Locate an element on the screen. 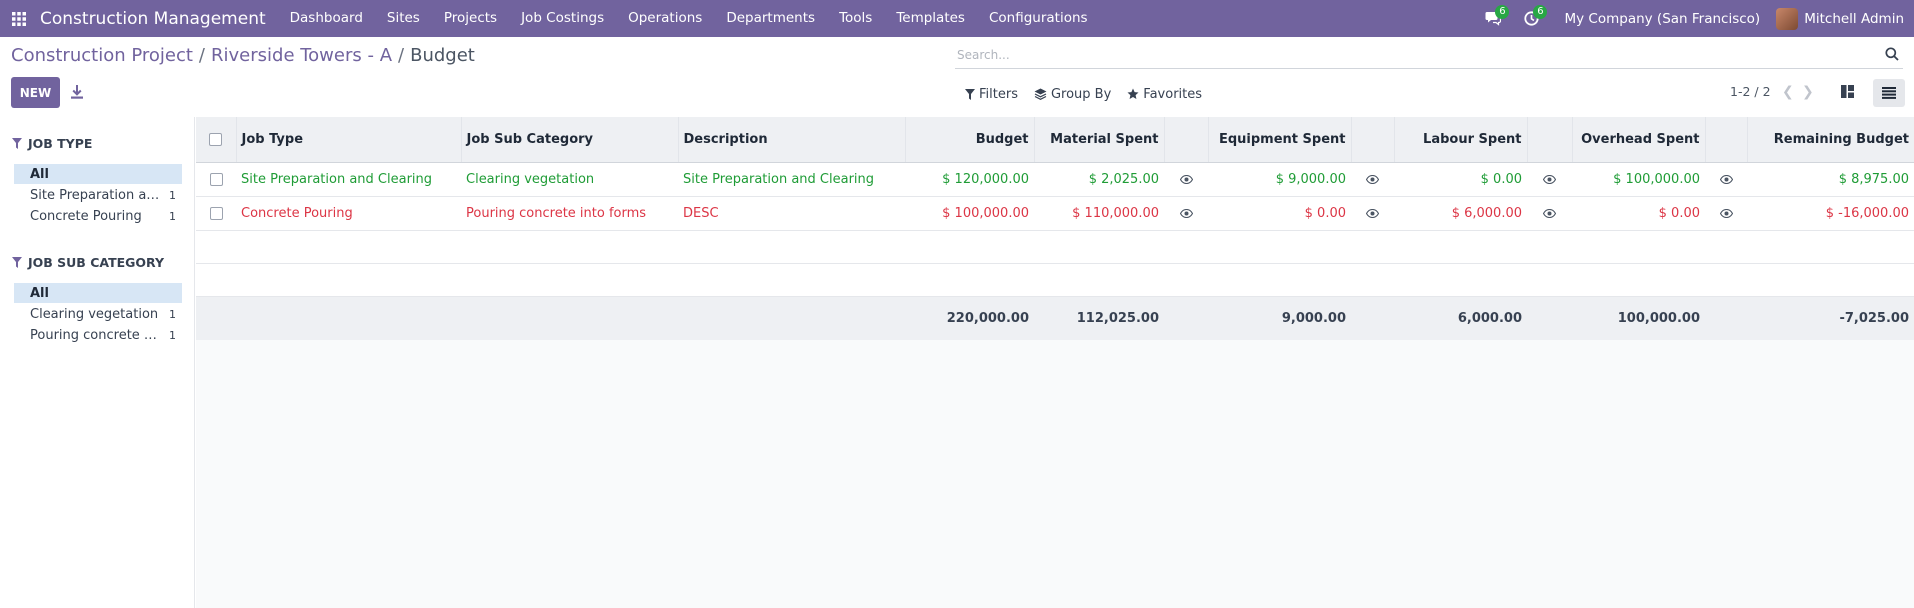 The image size is (1914, 608). menu-templates: Templates is located at coordinates (930, 18).